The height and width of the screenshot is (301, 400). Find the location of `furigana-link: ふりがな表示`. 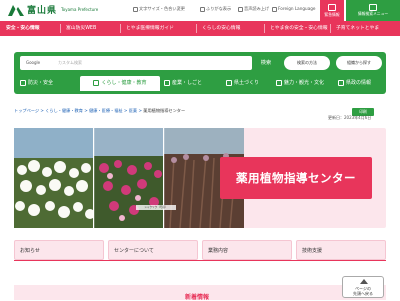

furigana-link: ふりがな表示 is located at coordinates (215, 9).